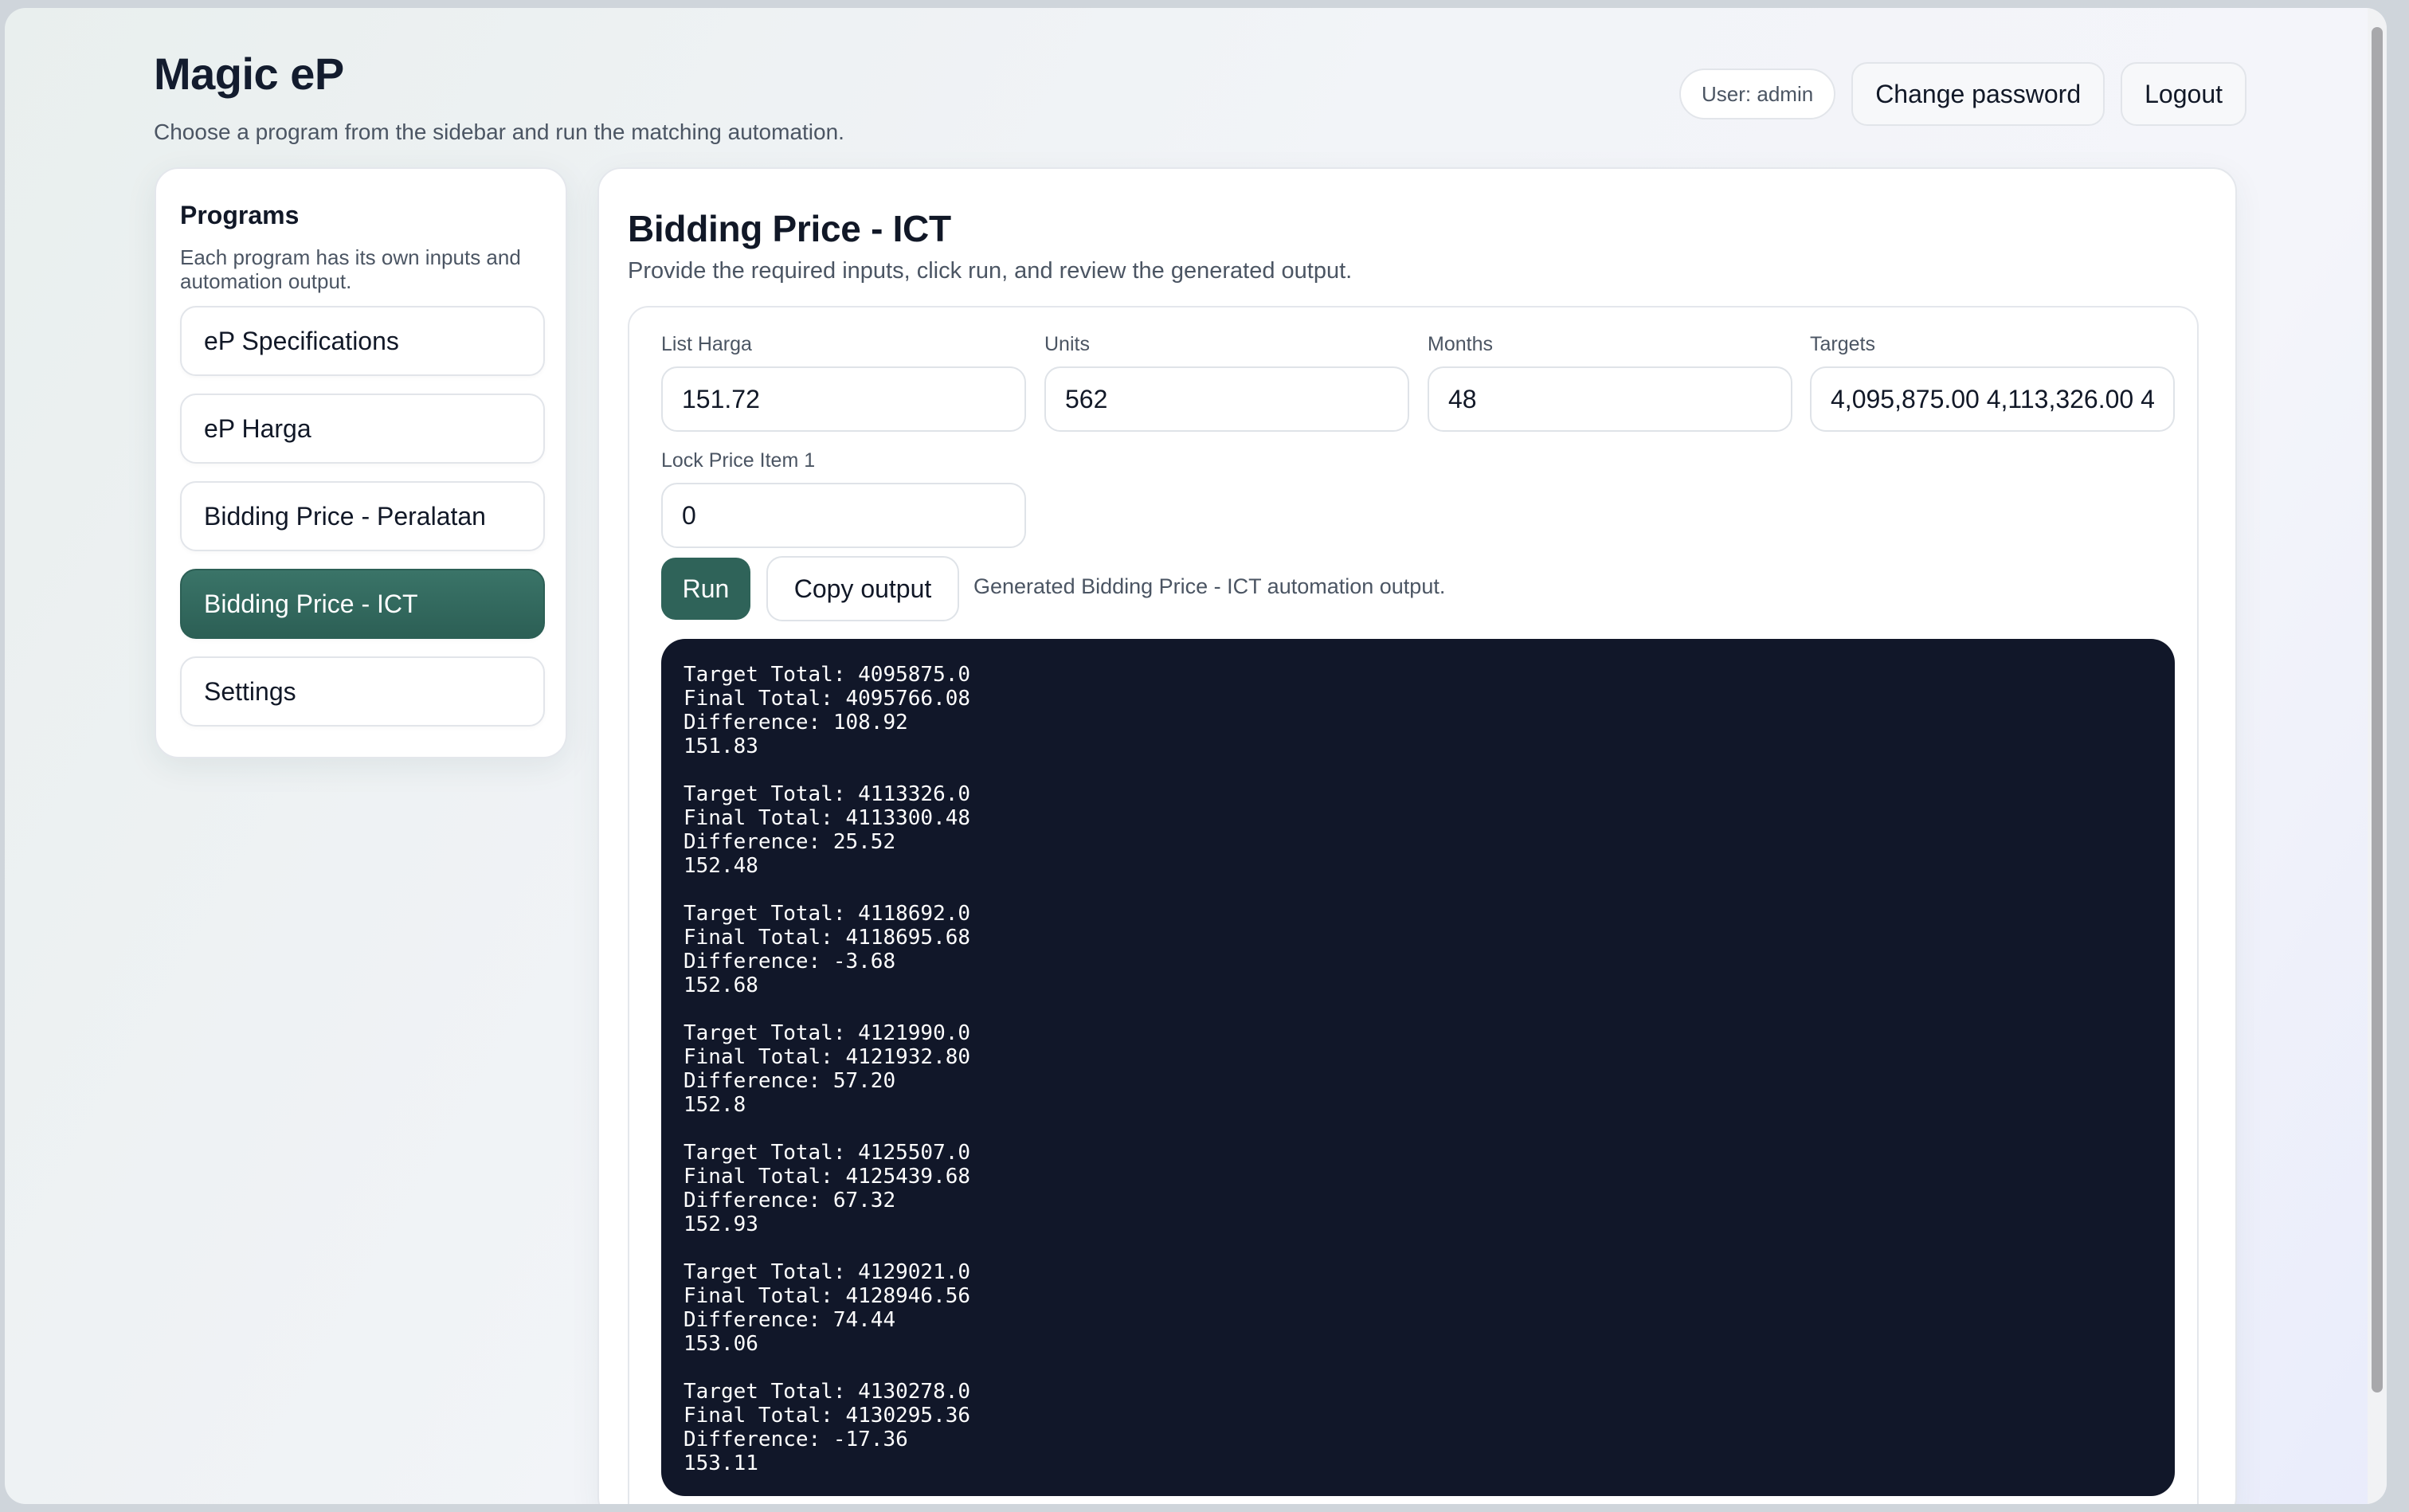 This screenshot has height=1512, width=2409. I want to click on units-label: Units, so click(1067, 344).